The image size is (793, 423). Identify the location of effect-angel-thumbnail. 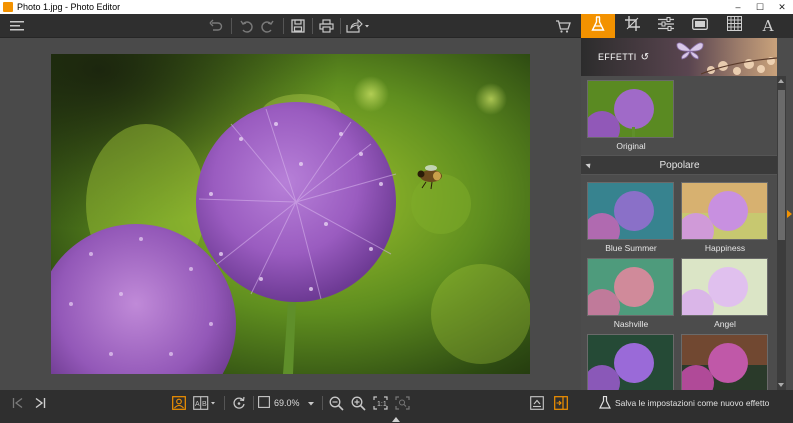
(724, 287).